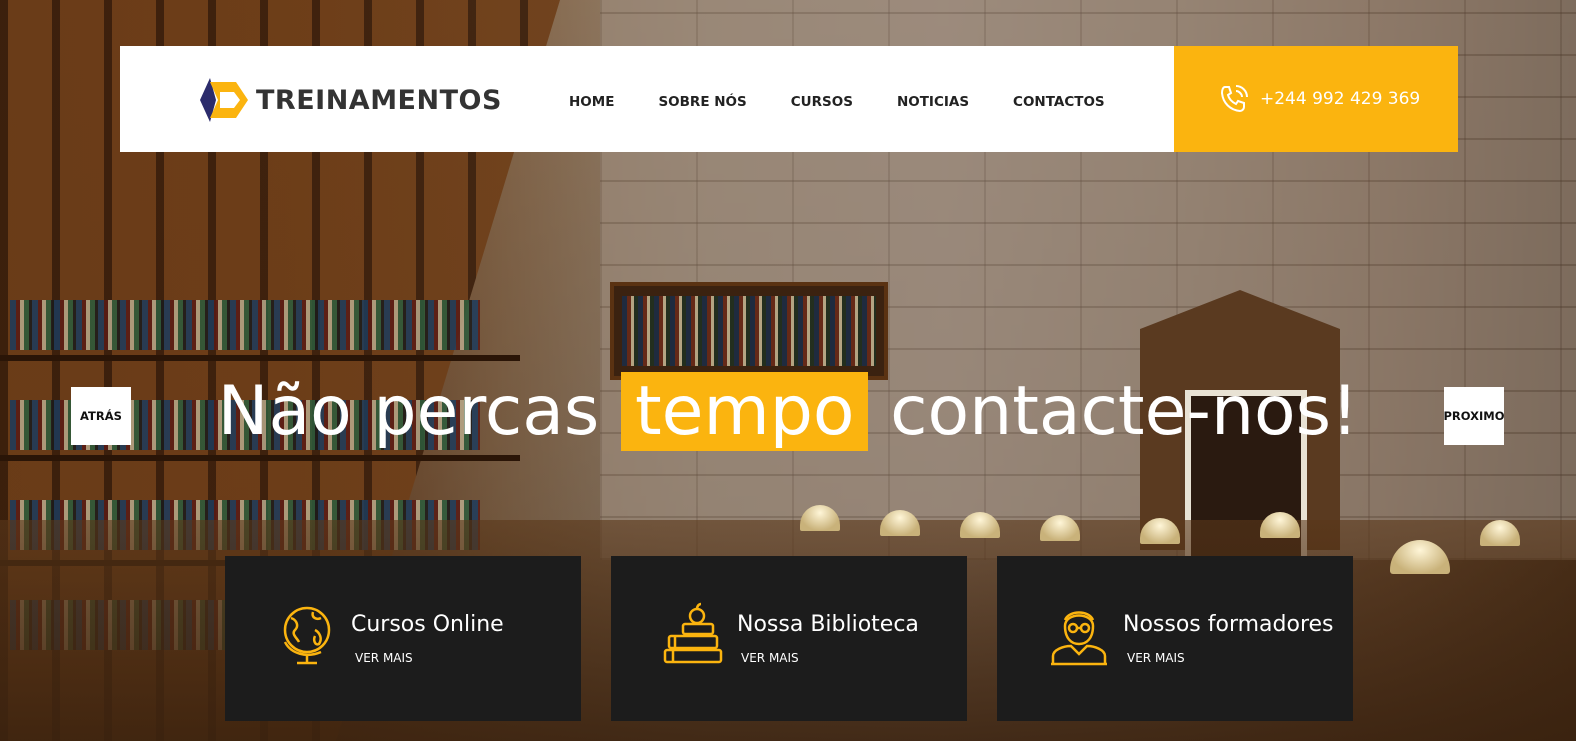 This screenshot has height=741, width=1576. I want to click on logo-icon, so click(224, 100).